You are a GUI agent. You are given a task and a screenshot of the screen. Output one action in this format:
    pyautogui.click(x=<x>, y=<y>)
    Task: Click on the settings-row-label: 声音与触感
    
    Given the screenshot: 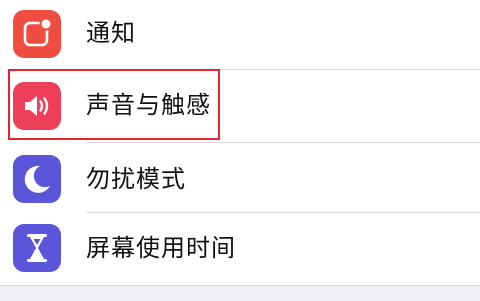 What is the action you would take?
    pyautogui.click(x=148, y=105)
    